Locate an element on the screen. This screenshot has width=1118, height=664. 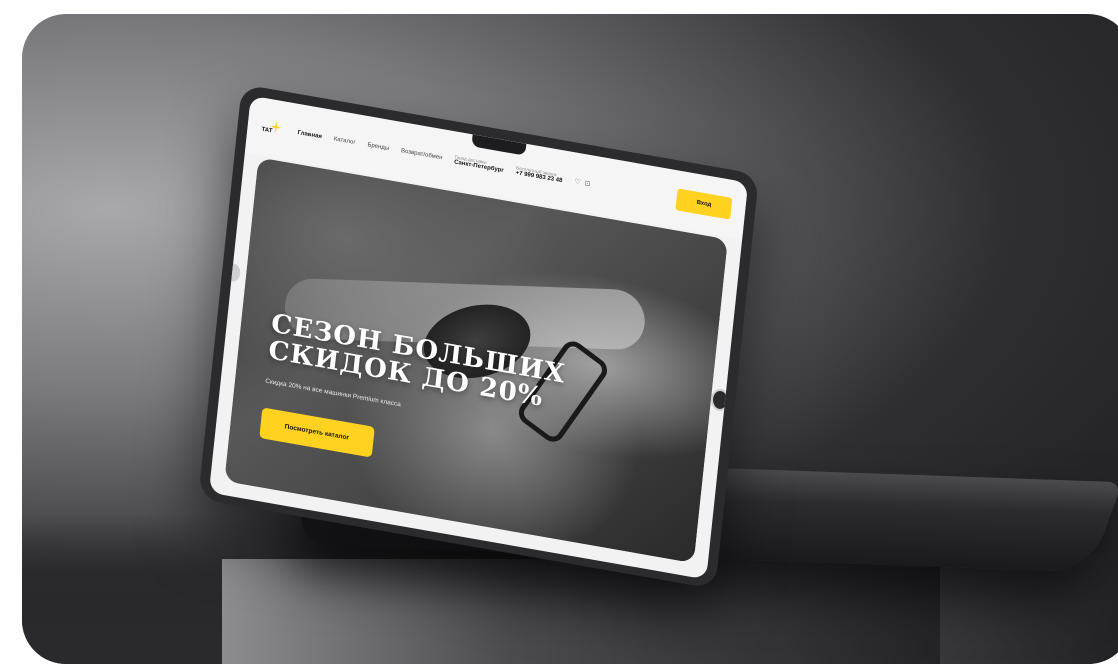
delivery-city: Город доставки Санкт-Петербург is located at coordinates (479, 164).